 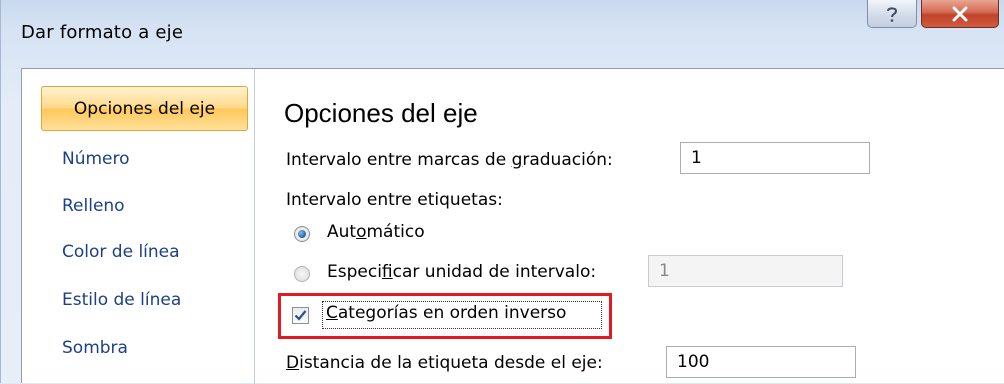 I want to click on section-title: Opciones del eje, so click(x=381, y=113).